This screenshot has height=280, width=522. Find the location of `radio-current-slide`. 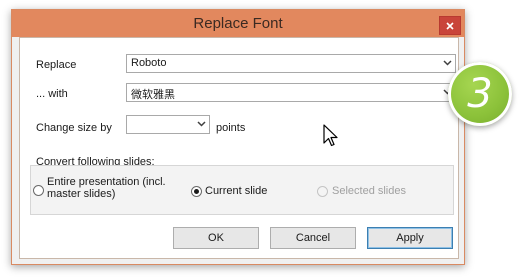

radio-current-slide is located at coordinates (196, 191).